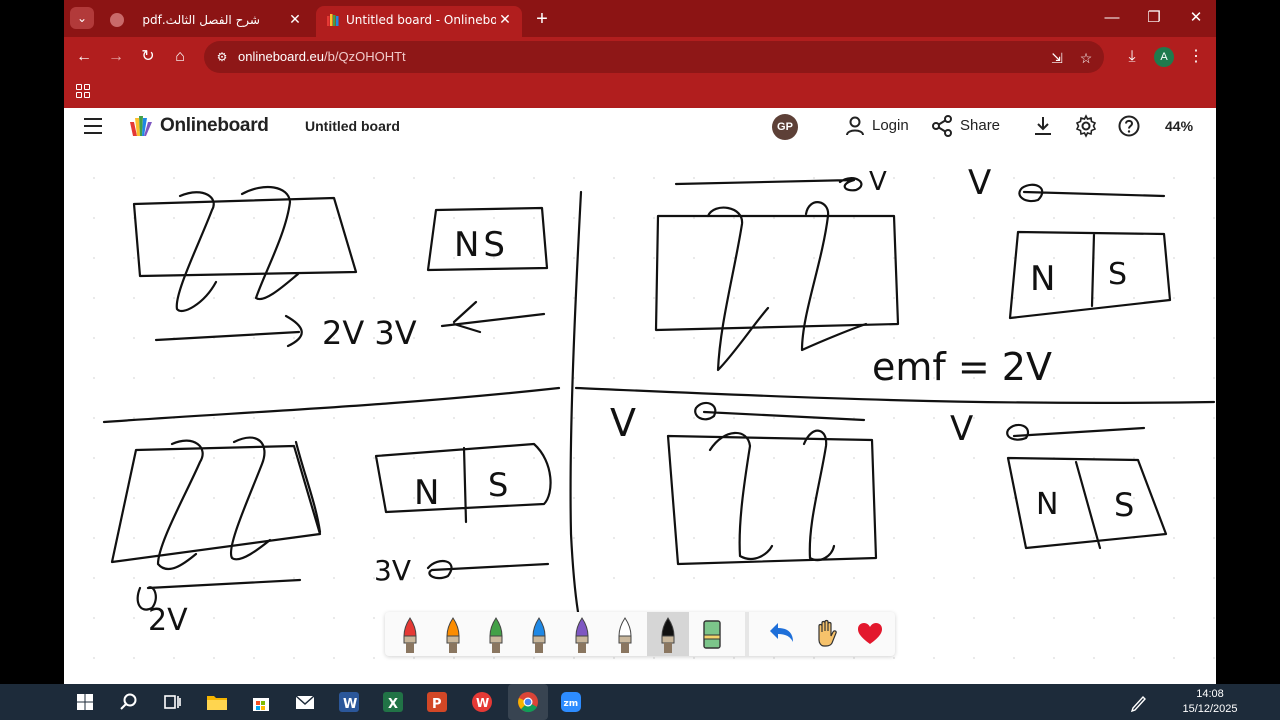 The height and width of the screenshot is (720, 1280). What do you see at coordinates (214, 126) in the screenshot?
I see `brand-name: Onlineboard` at bounding box center [214, 126].